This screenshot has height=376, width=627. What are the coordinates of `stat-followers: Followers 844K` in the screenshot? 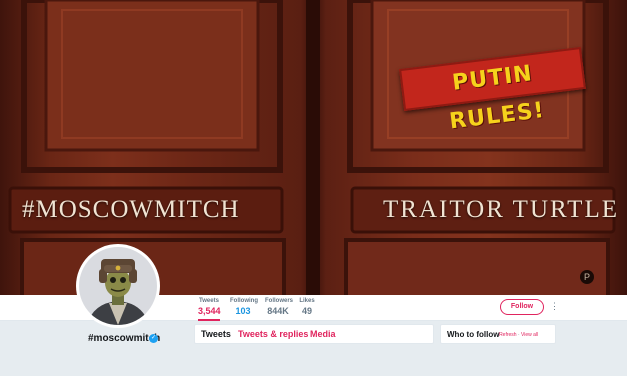 It's located at (279, 307).